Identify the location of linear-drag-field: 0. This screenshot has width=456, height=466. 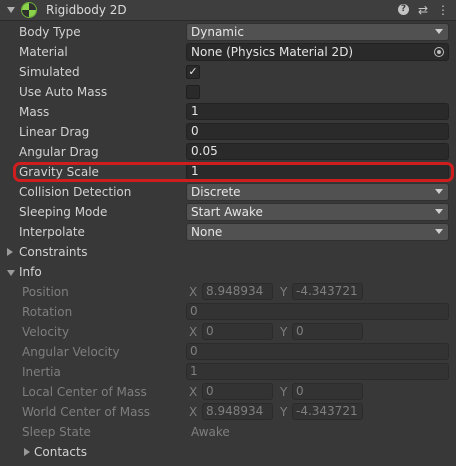
(317, 131).